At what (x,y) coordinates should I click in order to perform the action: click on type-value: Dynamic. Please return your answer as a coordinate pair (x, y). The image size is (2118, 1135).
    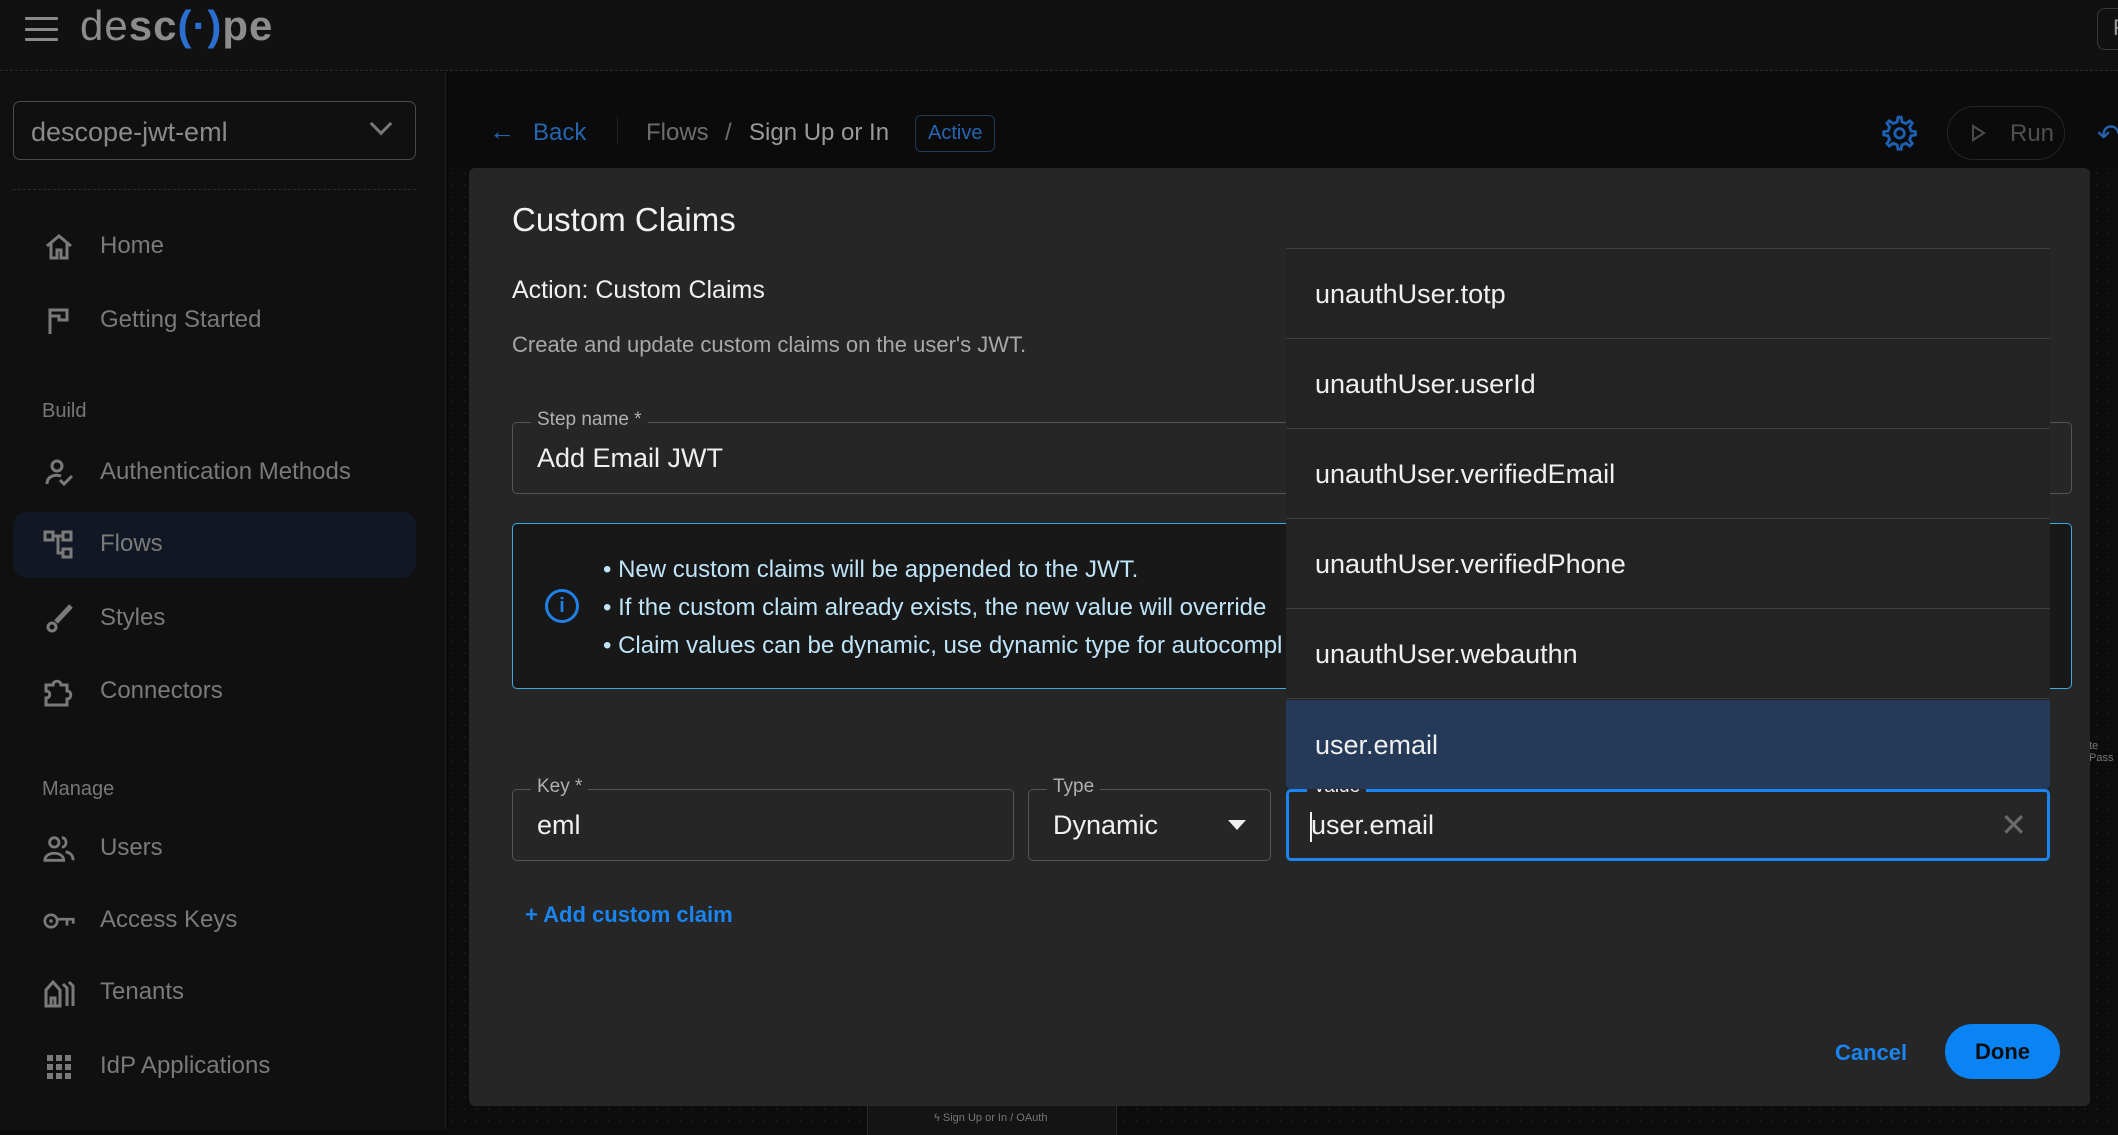
    Looking at the image, I should click on (1106, 825).